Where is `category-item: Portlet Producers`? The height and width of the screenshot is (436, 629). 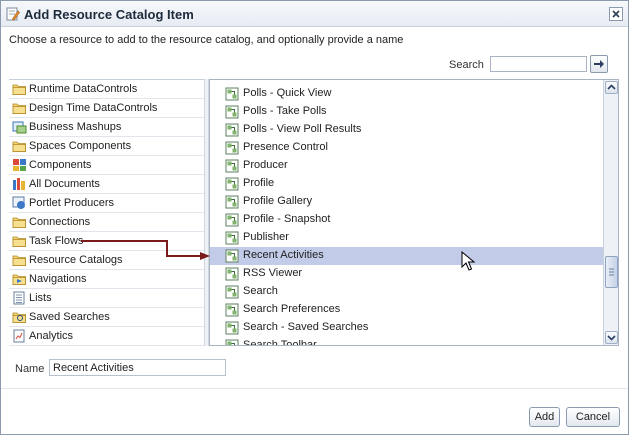
category-item: Portlet Producers is located at coordinates (106, 203).